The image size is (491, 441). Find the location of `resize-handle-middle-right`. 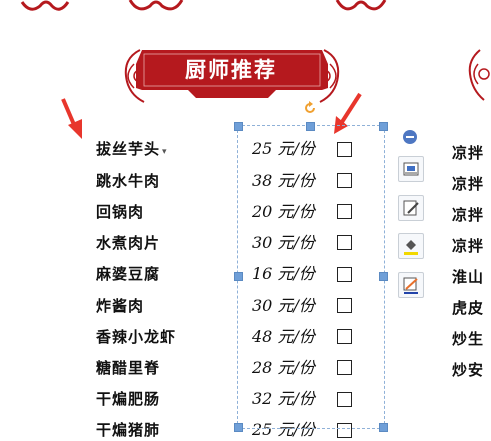

resize-handle-middle-right is located at coordinates (383, 276).